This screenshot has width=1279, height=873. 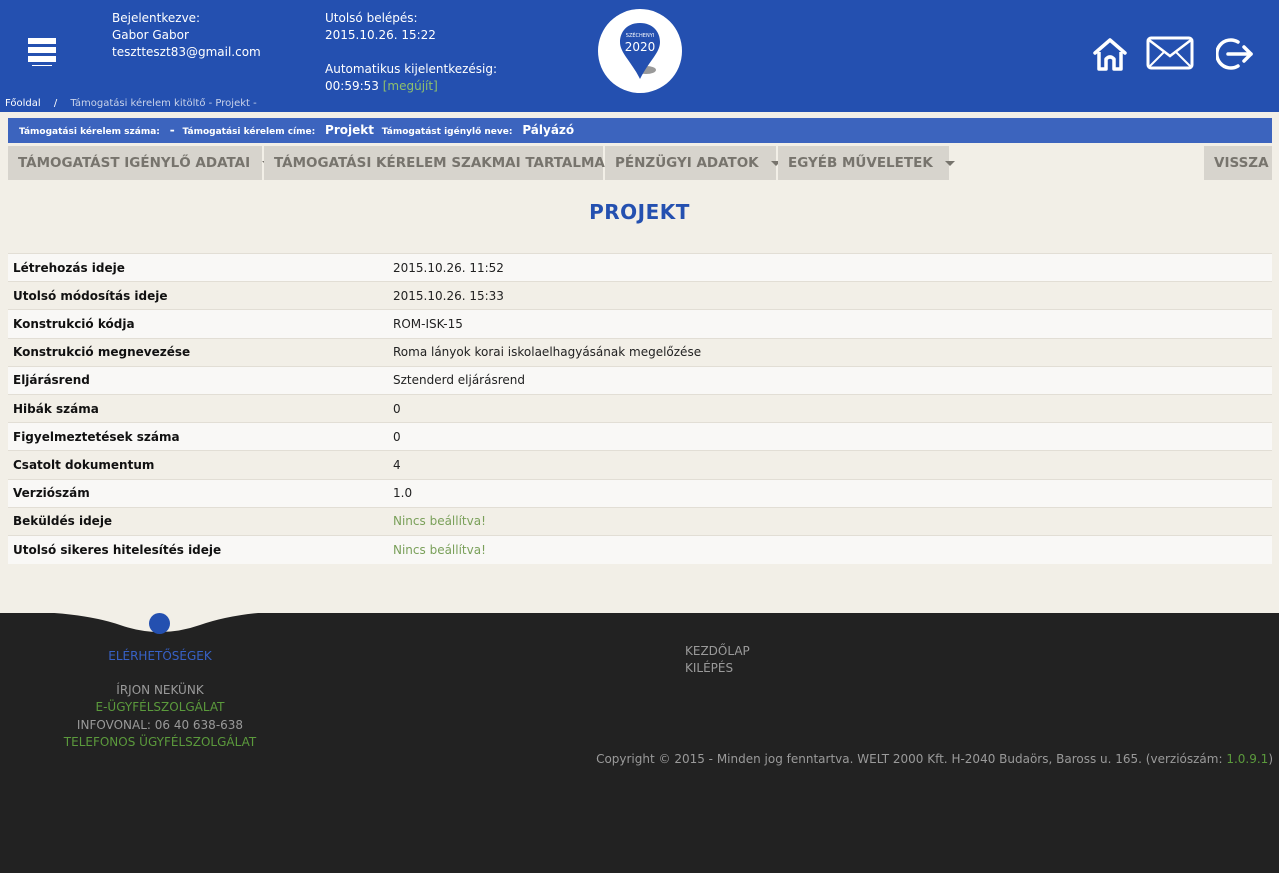 What do you see at coordinates (1110, 56) in the screenshot?
I see `home-icon` at bounding box center [1110, 56].